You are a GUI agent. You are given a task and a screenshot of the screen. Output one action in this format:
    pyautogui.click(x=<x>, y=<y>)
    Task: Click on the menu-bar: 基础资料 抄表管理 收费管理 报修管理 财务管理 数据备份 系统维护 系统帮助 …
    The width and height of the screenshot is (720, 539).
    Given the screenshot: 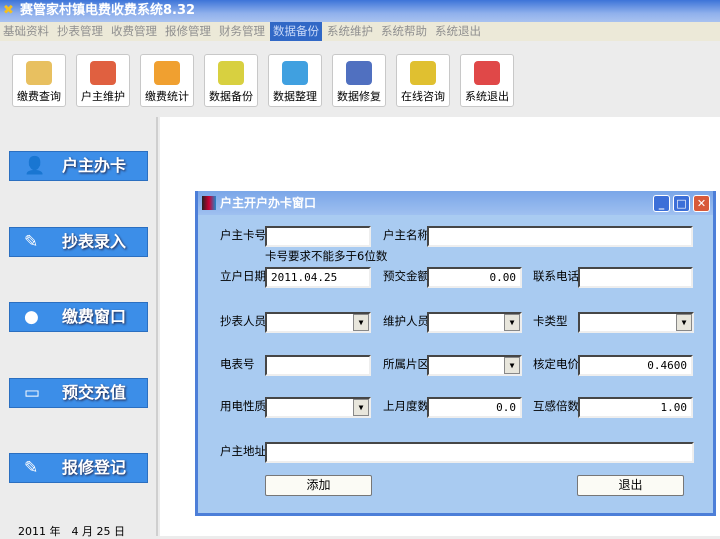 What is the action you would take?
    pyautogui.click(x=360, y=31)
    